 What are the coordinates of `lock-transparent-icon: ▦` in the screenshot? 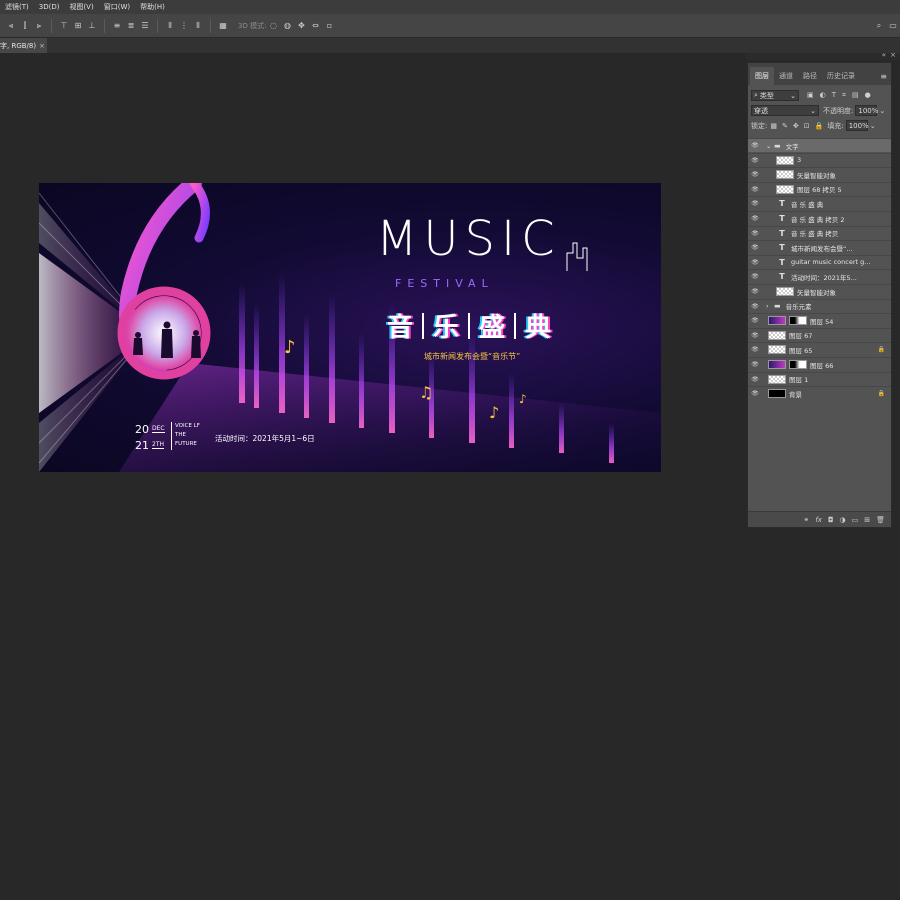 It's located at (773, 126).